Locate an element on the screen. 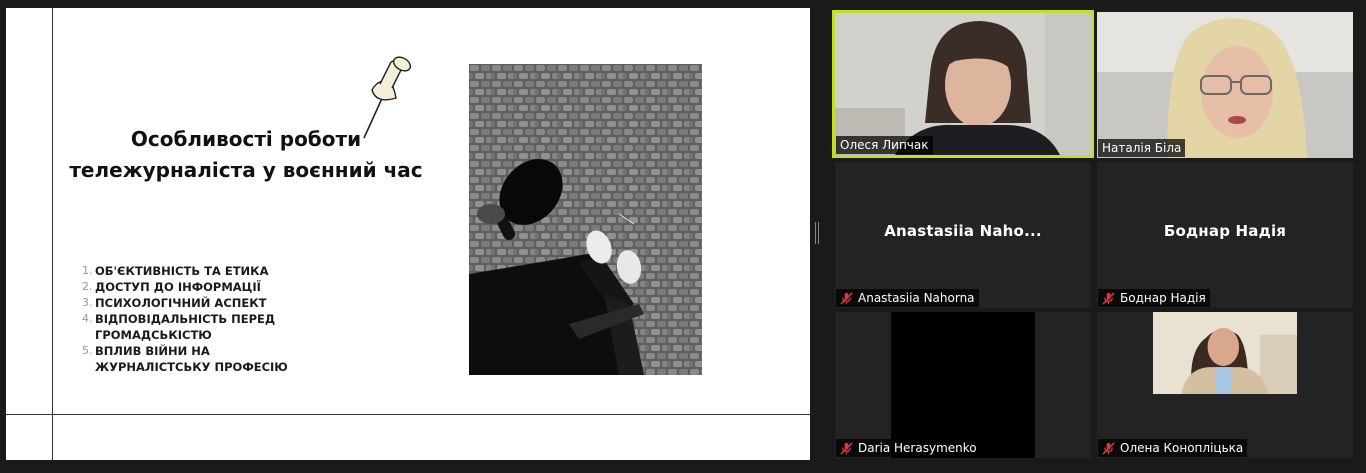 This screenshot has width=1366, height=473. list-text: ДОСТУП ДО ІНФОРМАЦІЇ is located at coordinates (178, 287).